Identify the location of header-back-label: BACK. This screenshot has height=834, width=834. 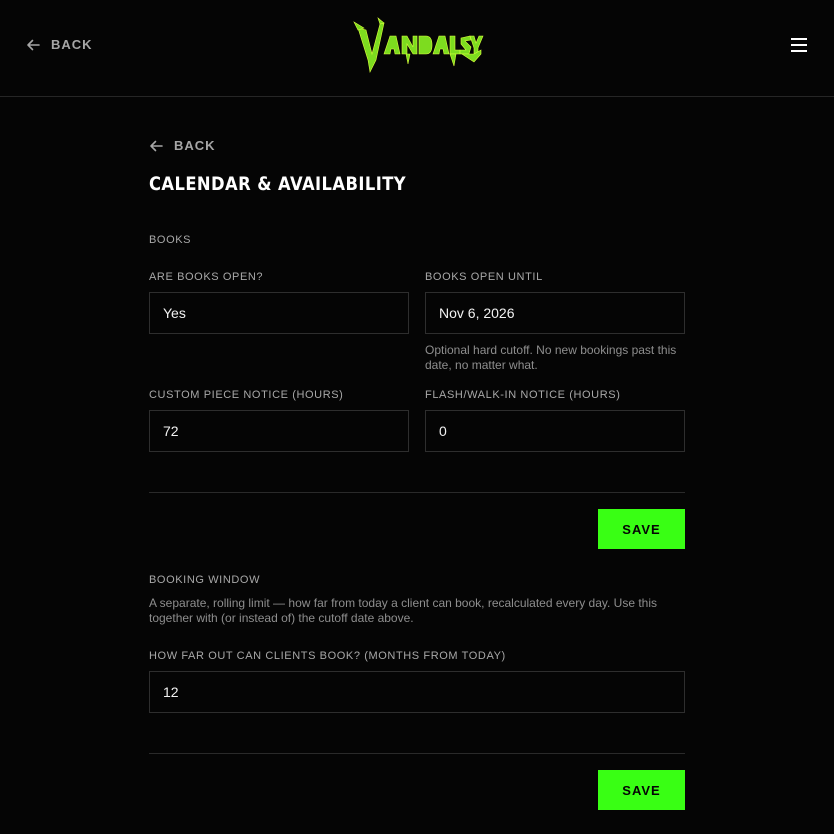
(72, 44).